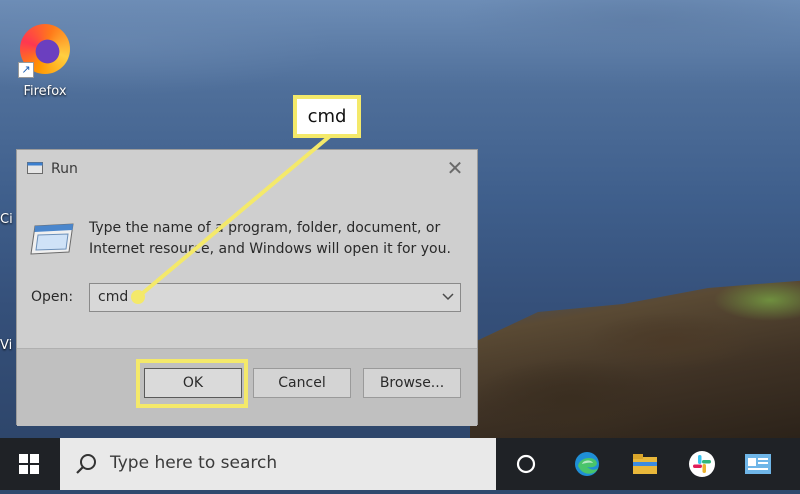  I want to click on close-button: ✕, so click(455, 168).